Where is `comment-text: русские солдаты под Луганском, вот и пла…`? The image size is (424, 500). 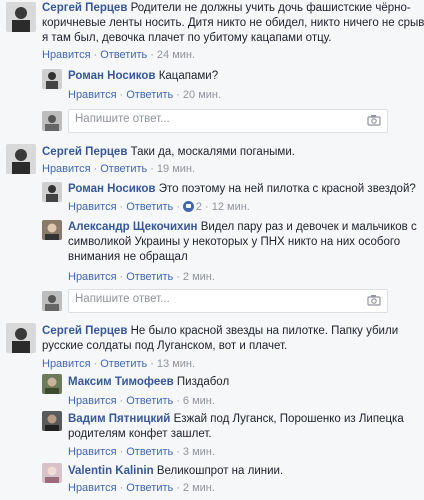
comment-text: русские солдаты под Луганском, вот и пла… is located at coordinates (165, 346).